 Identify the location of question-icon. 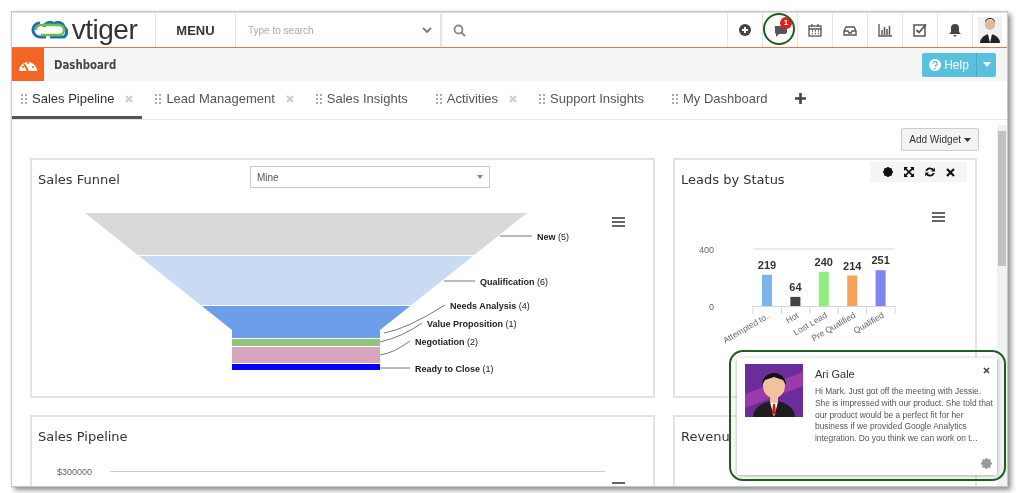
(935, 64).